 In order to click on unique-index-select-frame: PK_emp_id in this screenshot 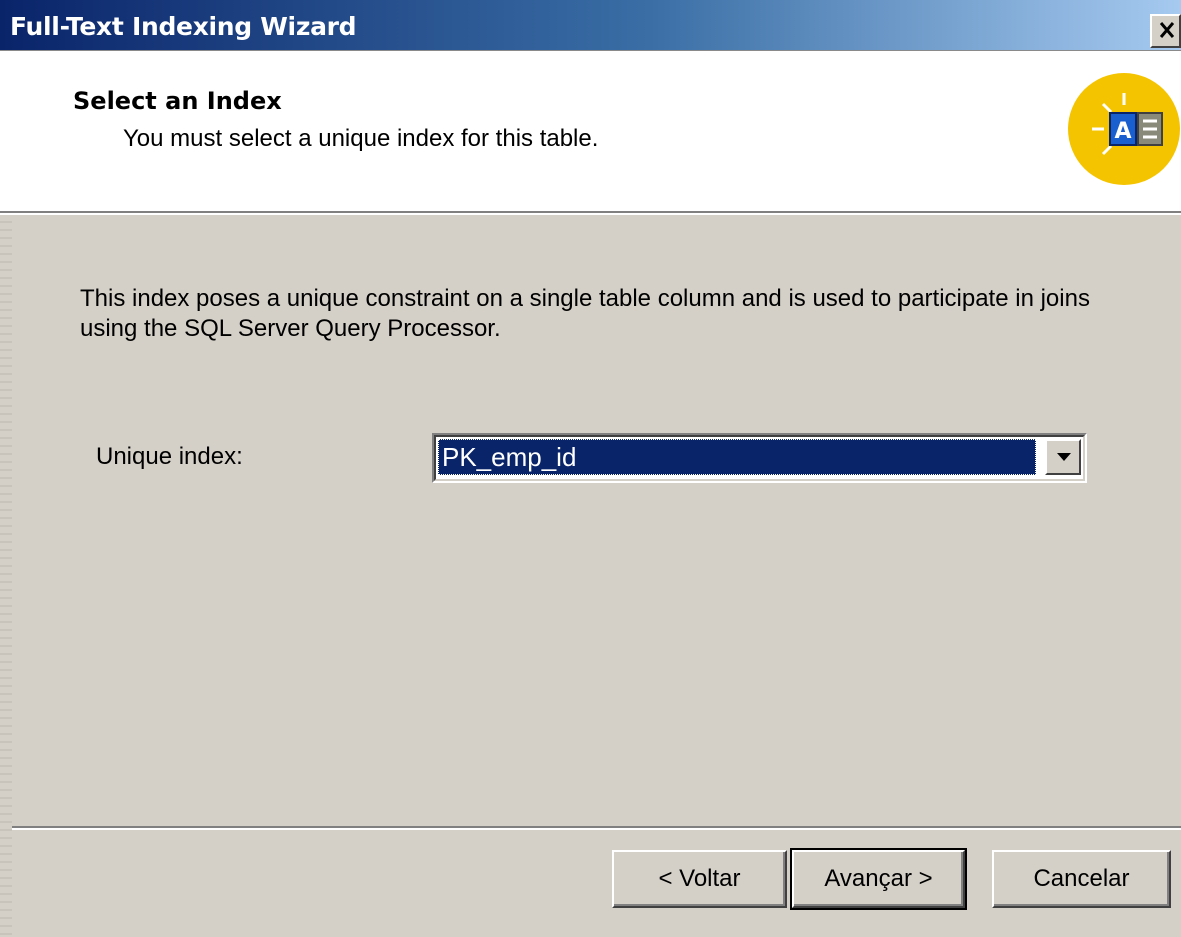, I will do `click(759, 458)`.